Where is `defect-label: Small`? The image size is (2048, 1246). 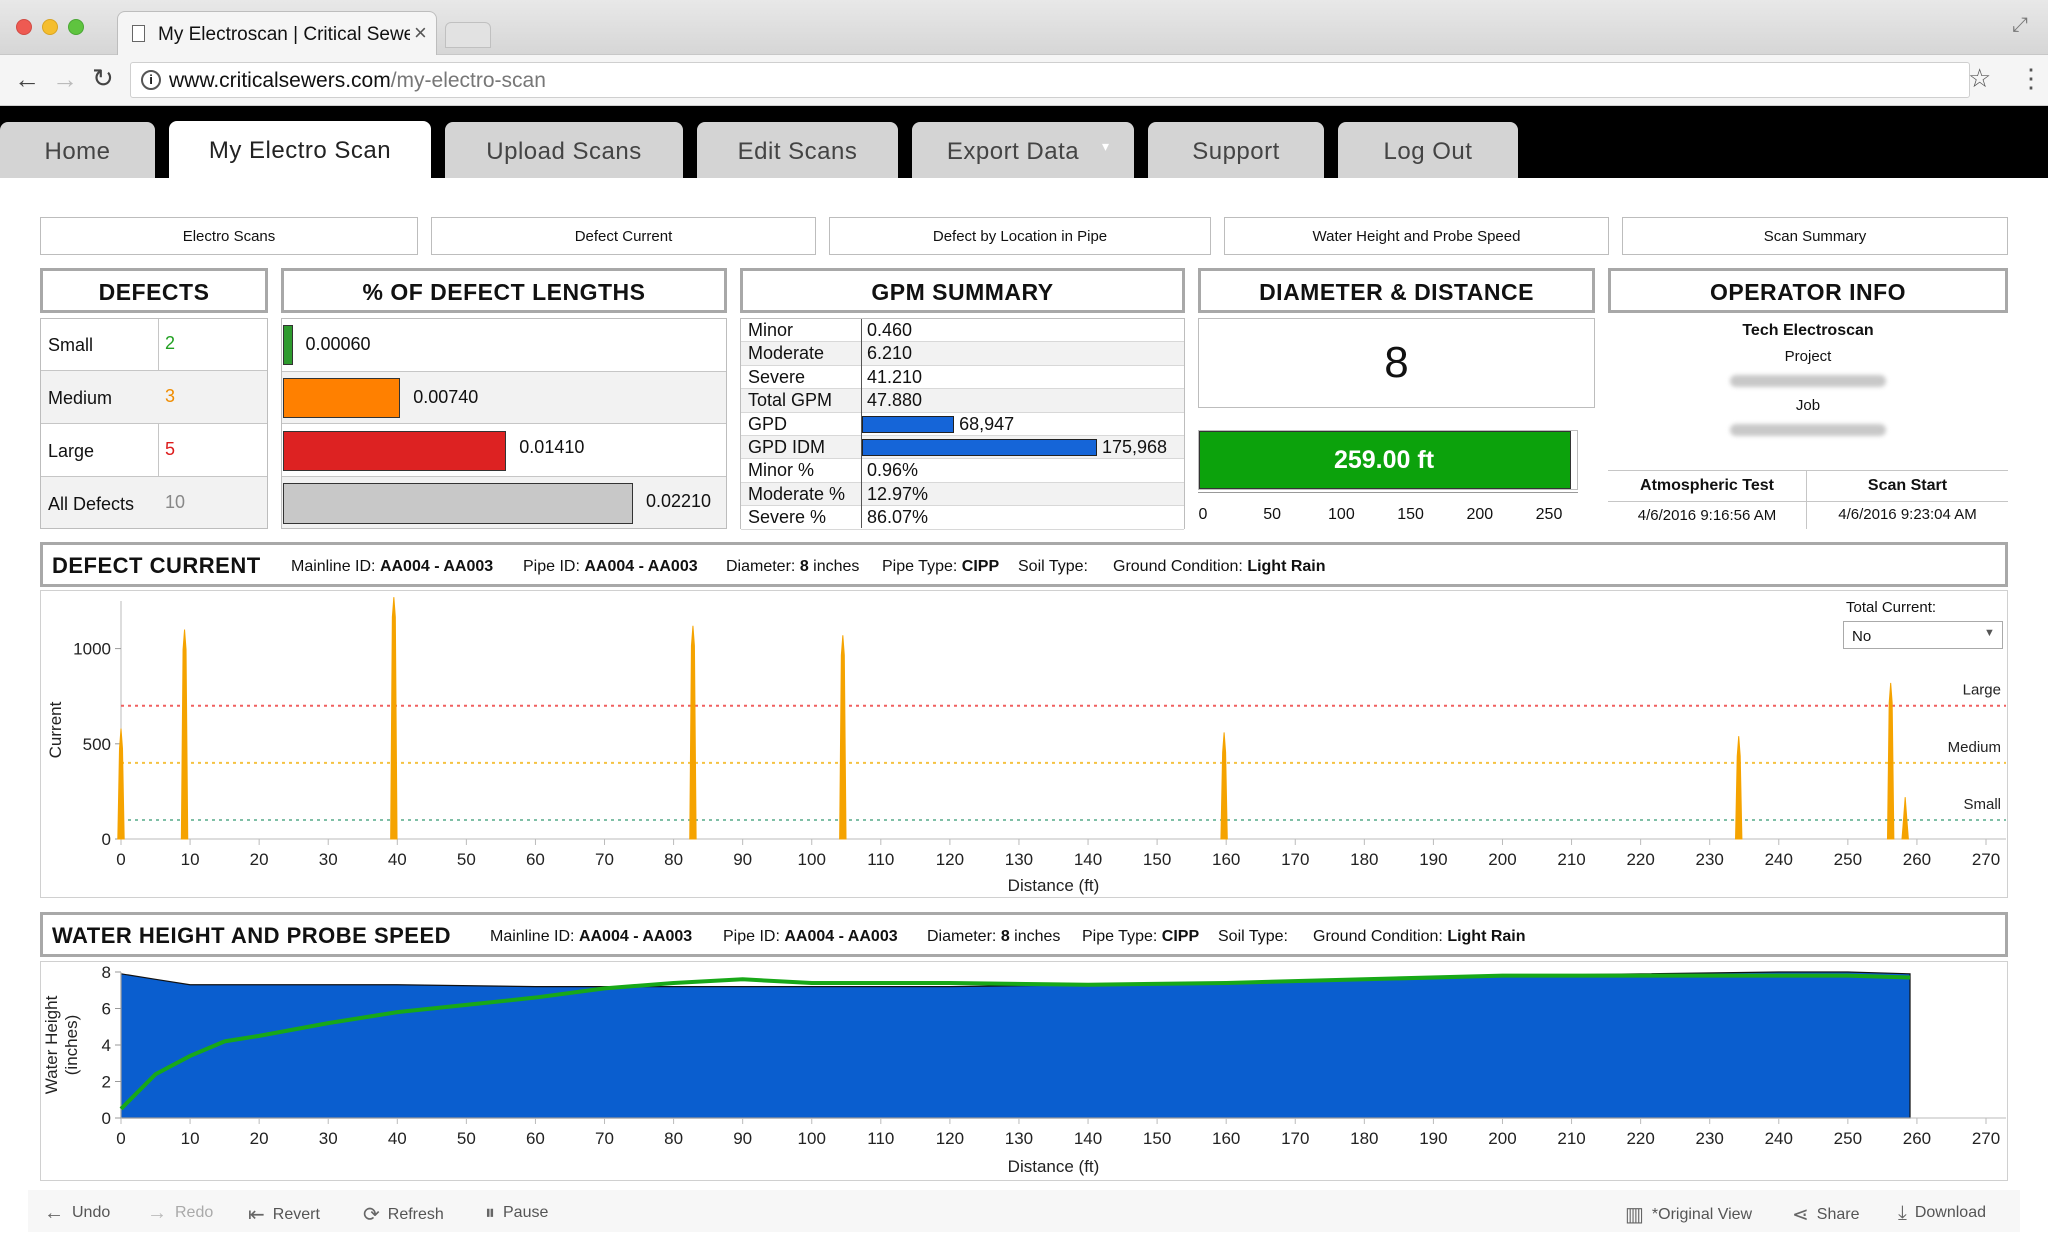
defect-label: Small is located at coordinates (71, 345).